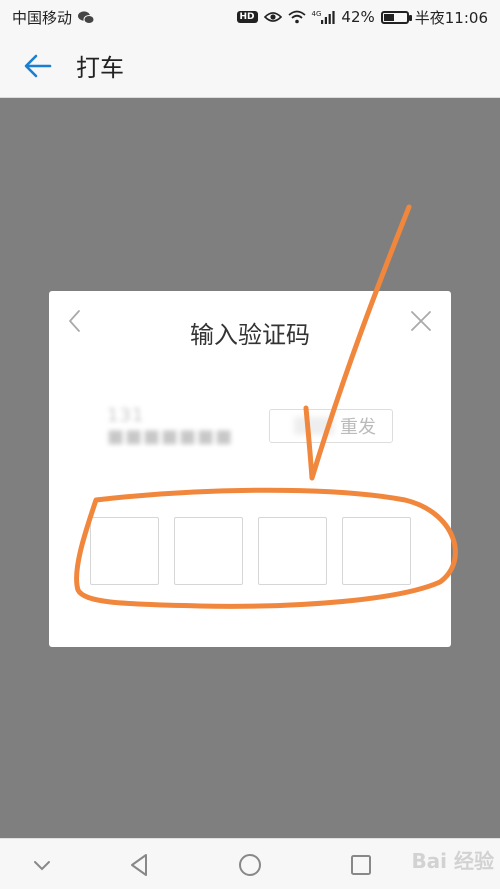 This screenshot has height=889, width=500. Describe the element at coordinates (316, 13) in the screenshot. I see `network-type-label: 4G` at that location.